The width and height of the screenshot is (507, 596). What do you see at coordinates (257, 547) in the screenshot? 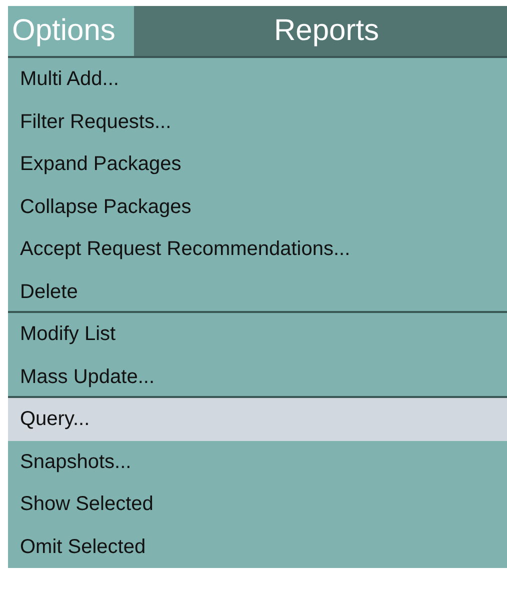
I see `menu-item: Omit Selected` at bounding box center [257, 547].